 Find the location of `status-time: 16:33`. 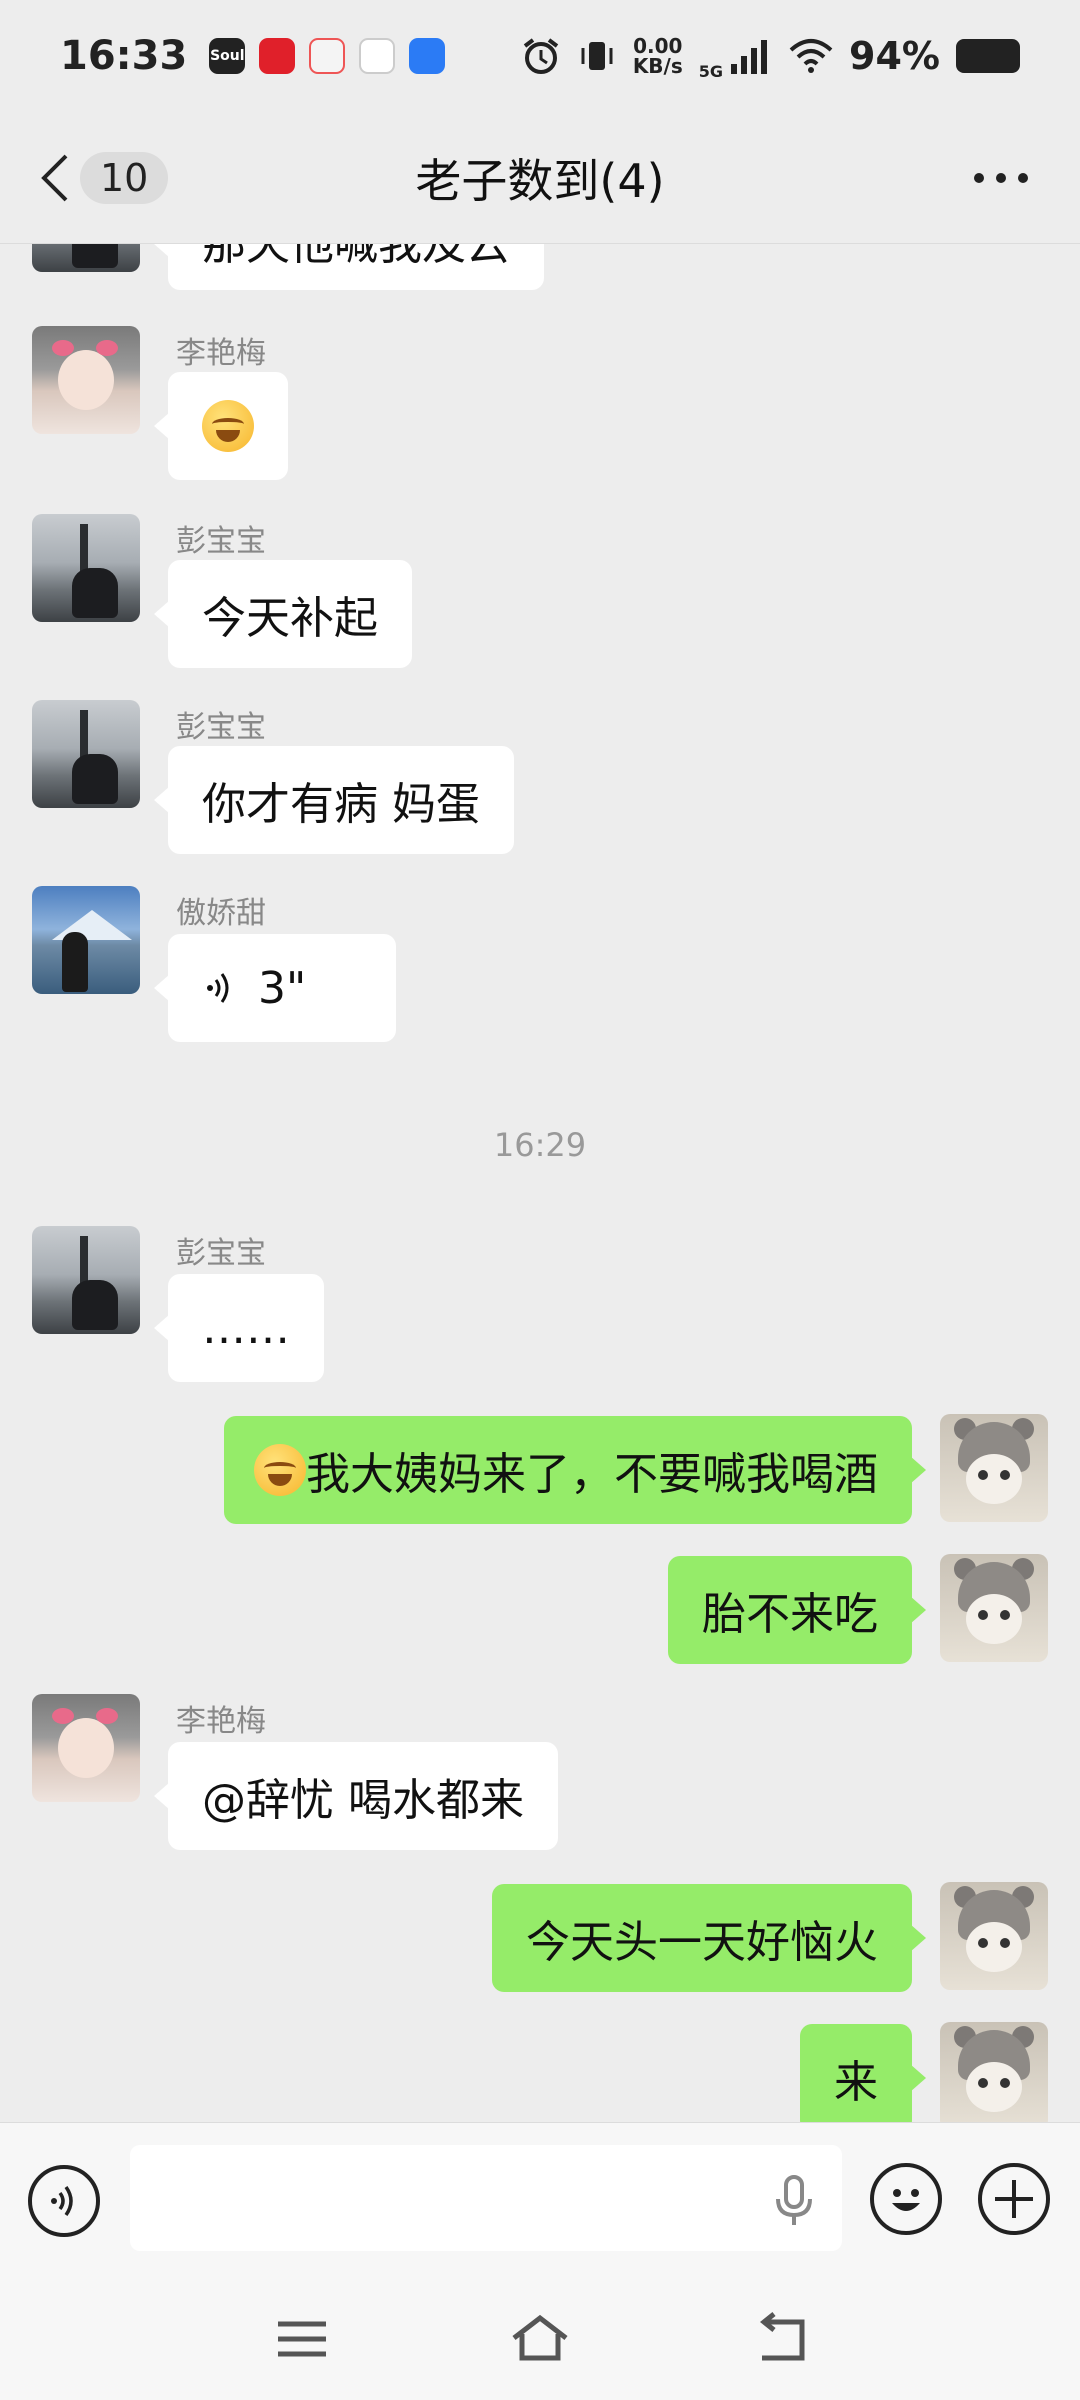

status-time: 16:33 is located at coordinates (124, 56).